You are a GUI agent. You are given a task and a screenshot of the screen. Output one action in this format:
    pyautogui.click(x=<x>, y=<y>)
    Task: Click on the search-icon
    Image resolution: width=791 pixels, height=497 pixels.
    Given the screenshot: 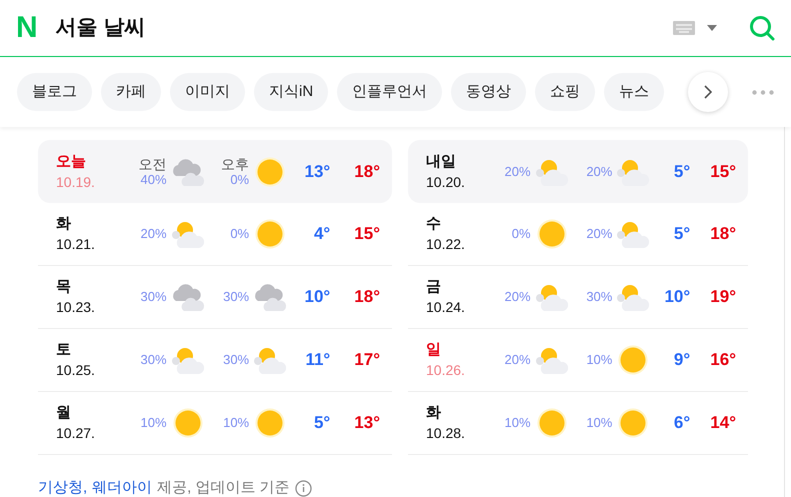 What is the action you would take?
    pyautogui.click(x=762, y=28)
    